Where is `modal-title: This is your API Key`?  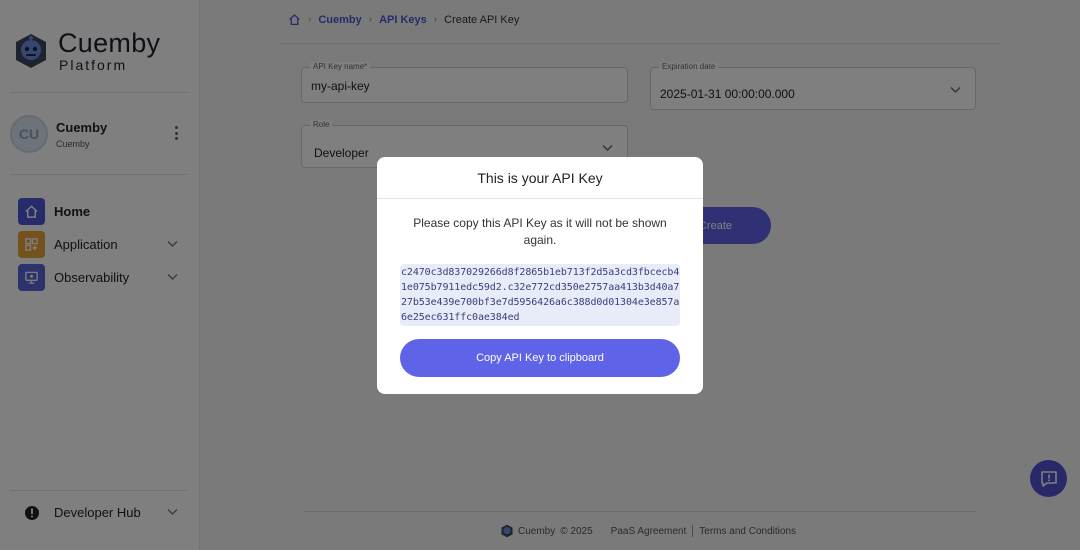
modal-title: This is your API Key is located at coordinates (540, 178).